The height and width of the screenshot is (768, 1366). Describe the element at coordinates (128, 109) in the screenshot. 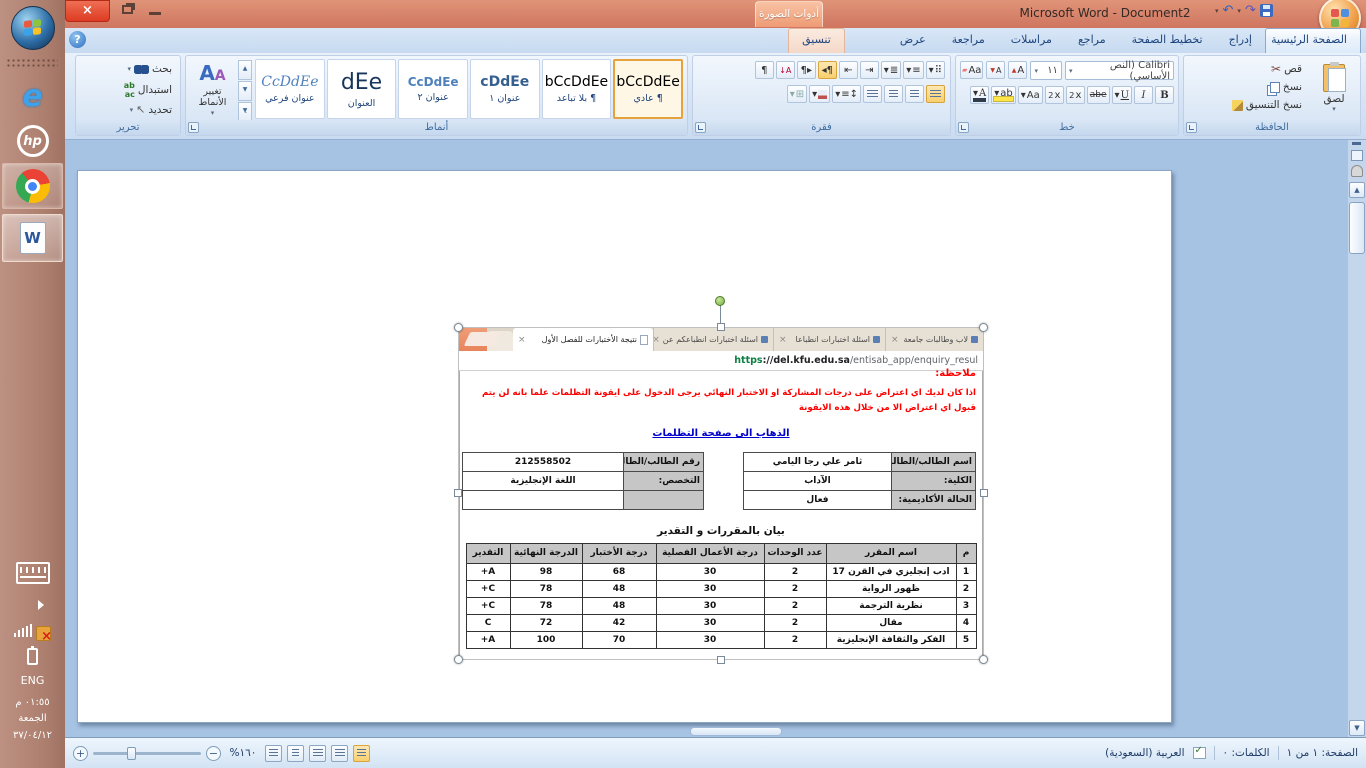

I see `select-button: تحديد ↖ ▾` at that location.